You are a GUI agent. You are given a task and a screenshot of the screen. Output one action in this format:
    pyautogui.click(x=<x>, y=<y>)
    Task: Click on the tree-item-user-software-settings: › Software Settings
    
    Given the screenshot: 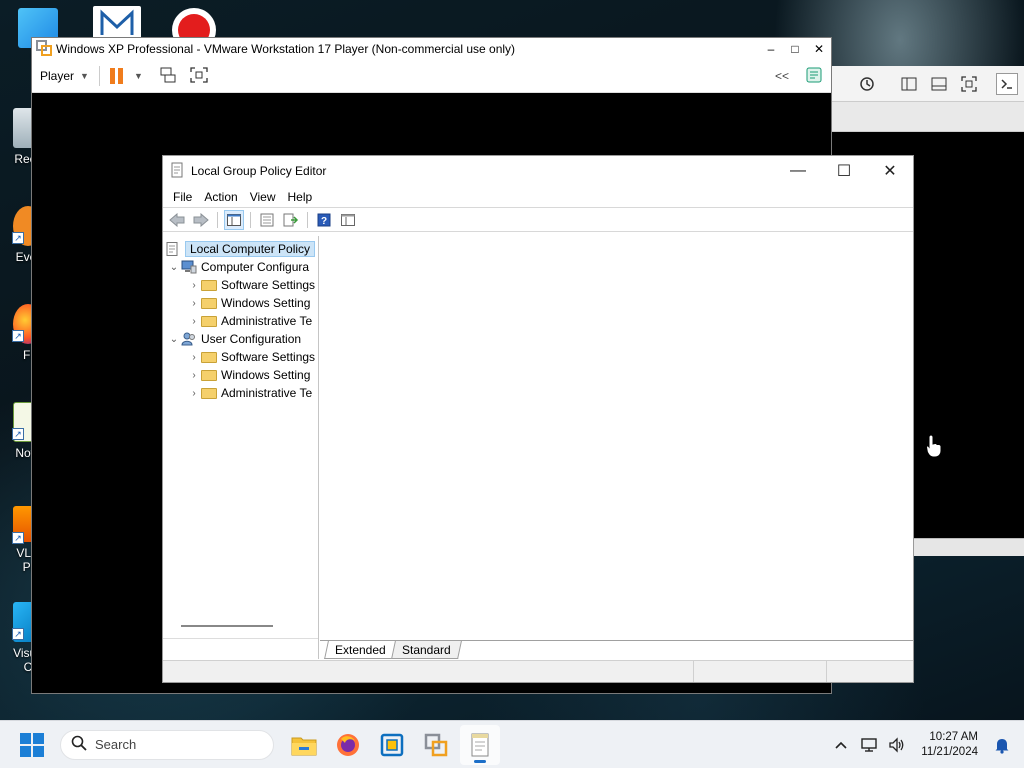 What is the action you would take?
    pyautogui.click(x=240, y=357)
    